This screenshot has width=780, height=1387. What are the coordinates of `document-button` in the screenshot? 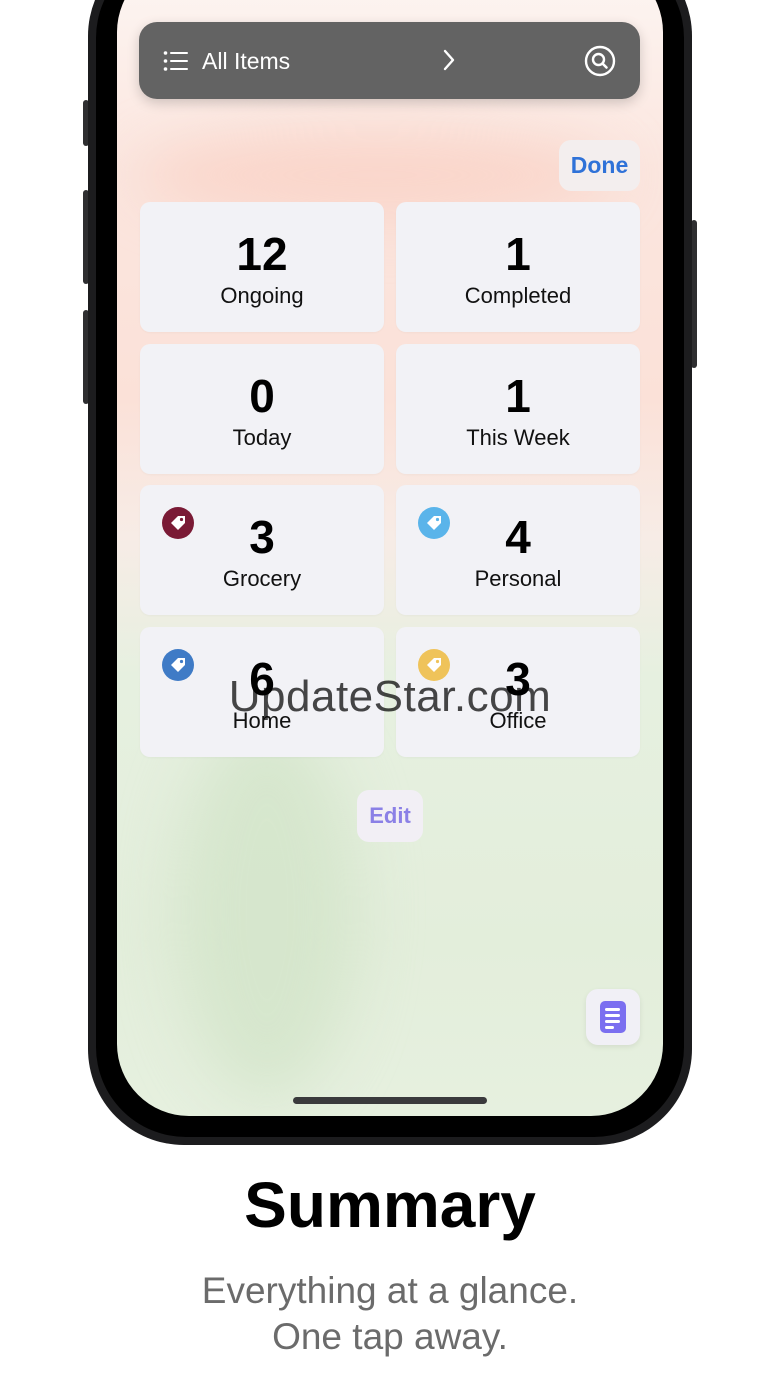 It's located at (613, 1017).